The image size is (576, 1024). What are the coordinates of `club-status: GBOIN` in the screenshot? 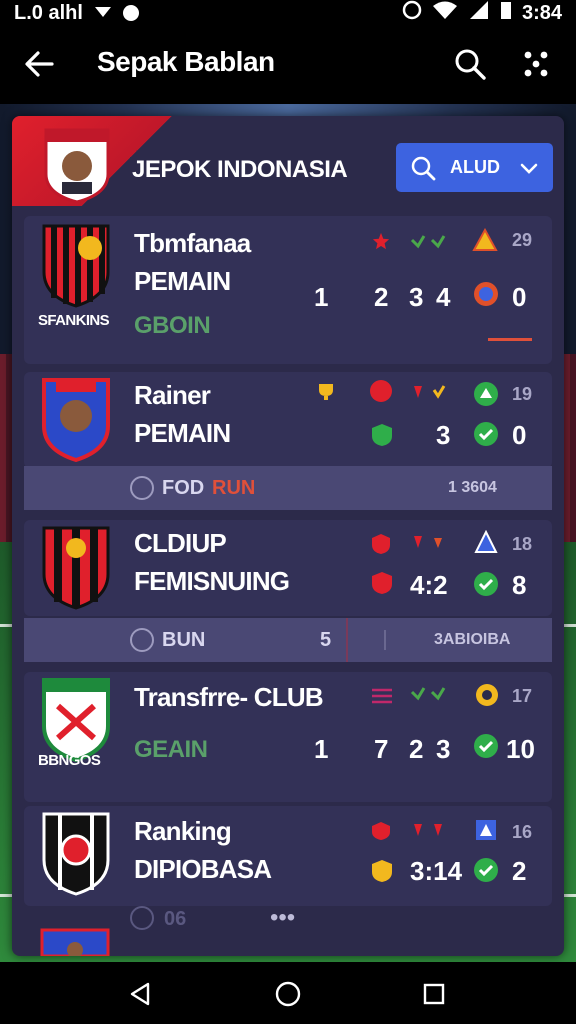 It's located at (172, 325).